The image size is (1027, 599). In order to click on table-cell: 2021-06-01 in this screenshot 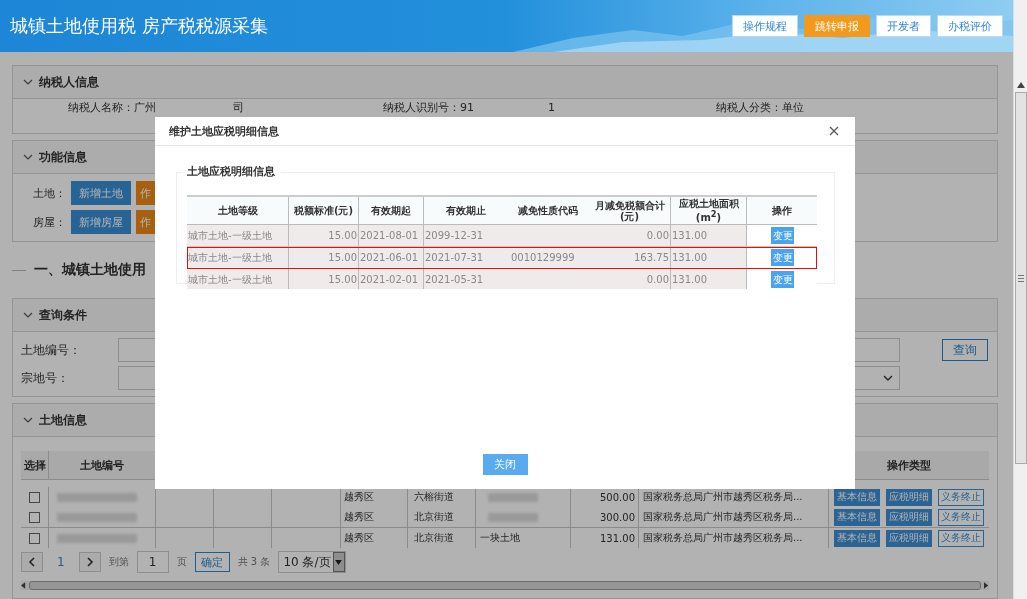, I will do `click(391, 257)`.